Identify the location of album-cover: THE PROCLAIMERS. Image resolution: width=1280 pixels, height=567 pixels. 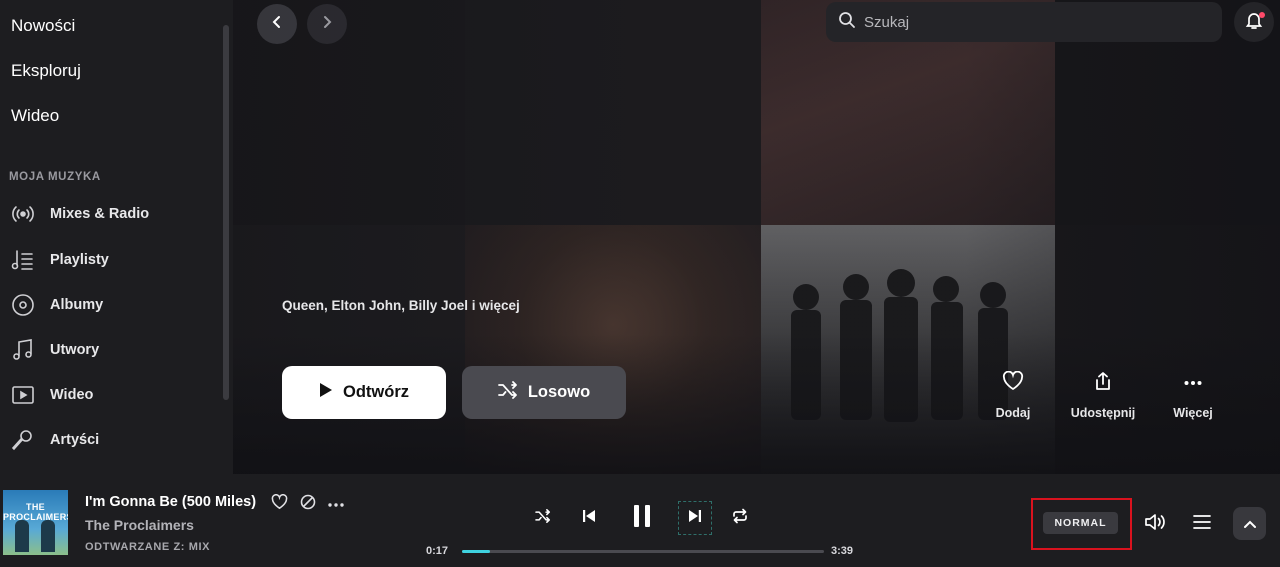
(35, 522).